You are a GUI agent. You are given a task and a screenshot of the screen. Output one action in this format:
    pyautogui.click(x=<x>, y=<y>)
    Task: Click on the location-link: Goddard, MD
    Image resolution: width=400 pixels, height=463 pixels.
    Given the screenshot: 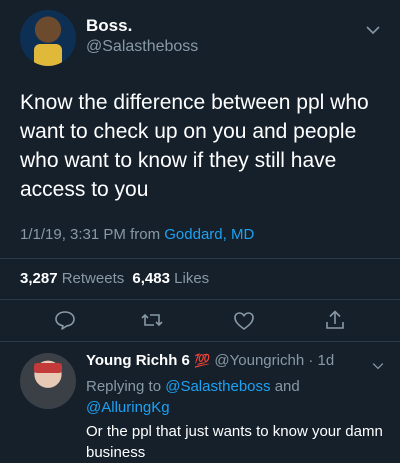 What is the action you would take?
    pyautogui.click(x=209, y=234)
    